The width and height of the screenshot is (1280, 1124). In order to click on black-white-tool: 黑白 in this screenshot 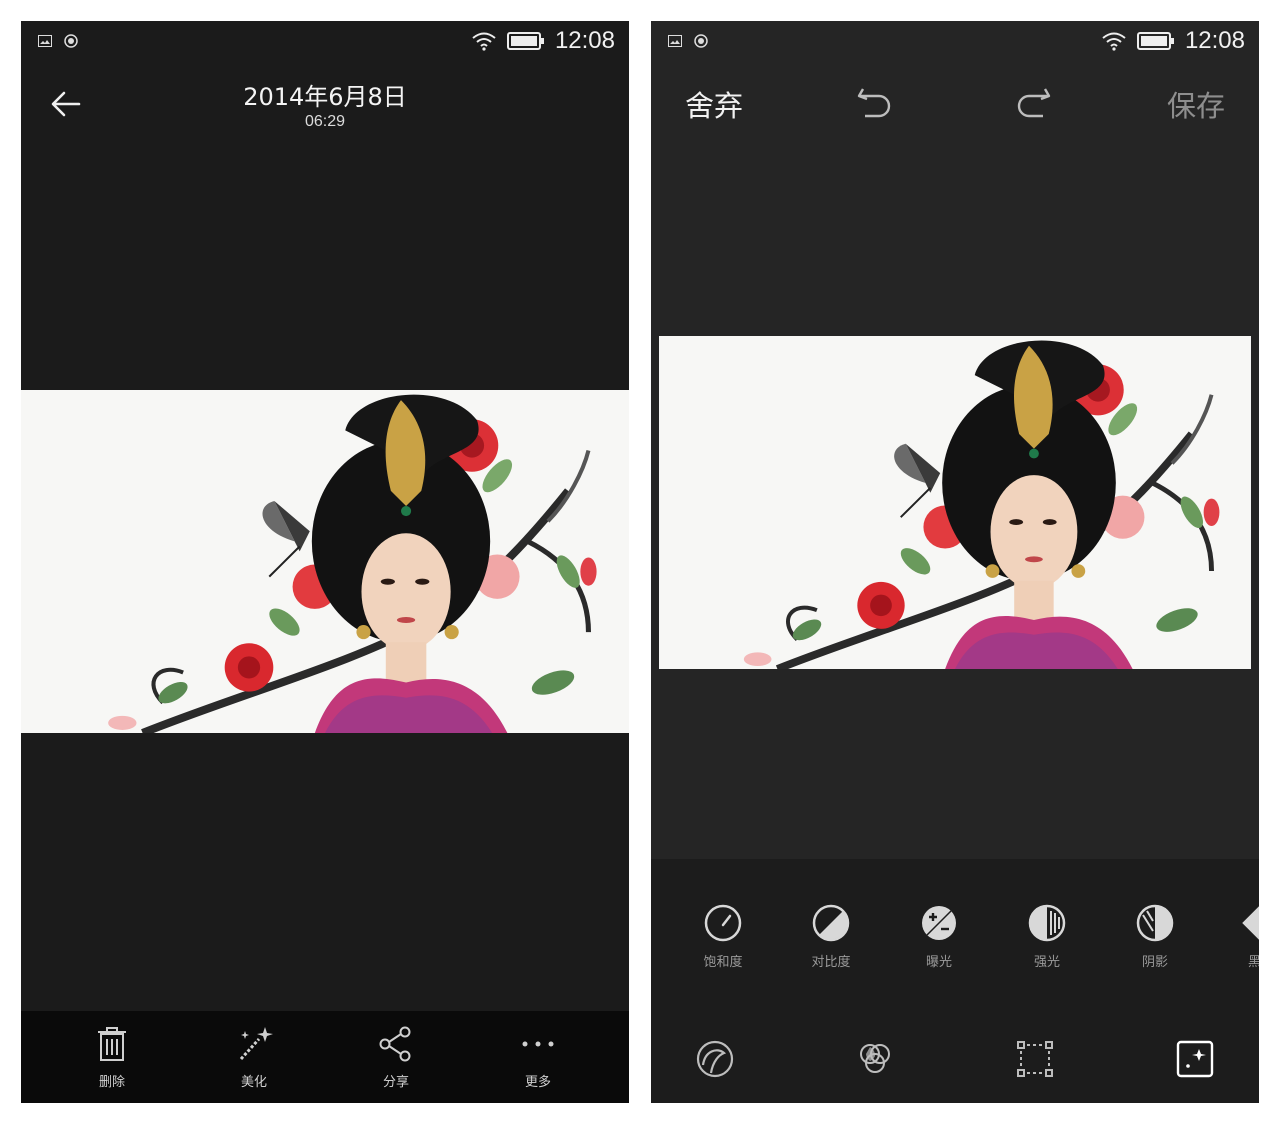, I will do `click(1240, 936)`.